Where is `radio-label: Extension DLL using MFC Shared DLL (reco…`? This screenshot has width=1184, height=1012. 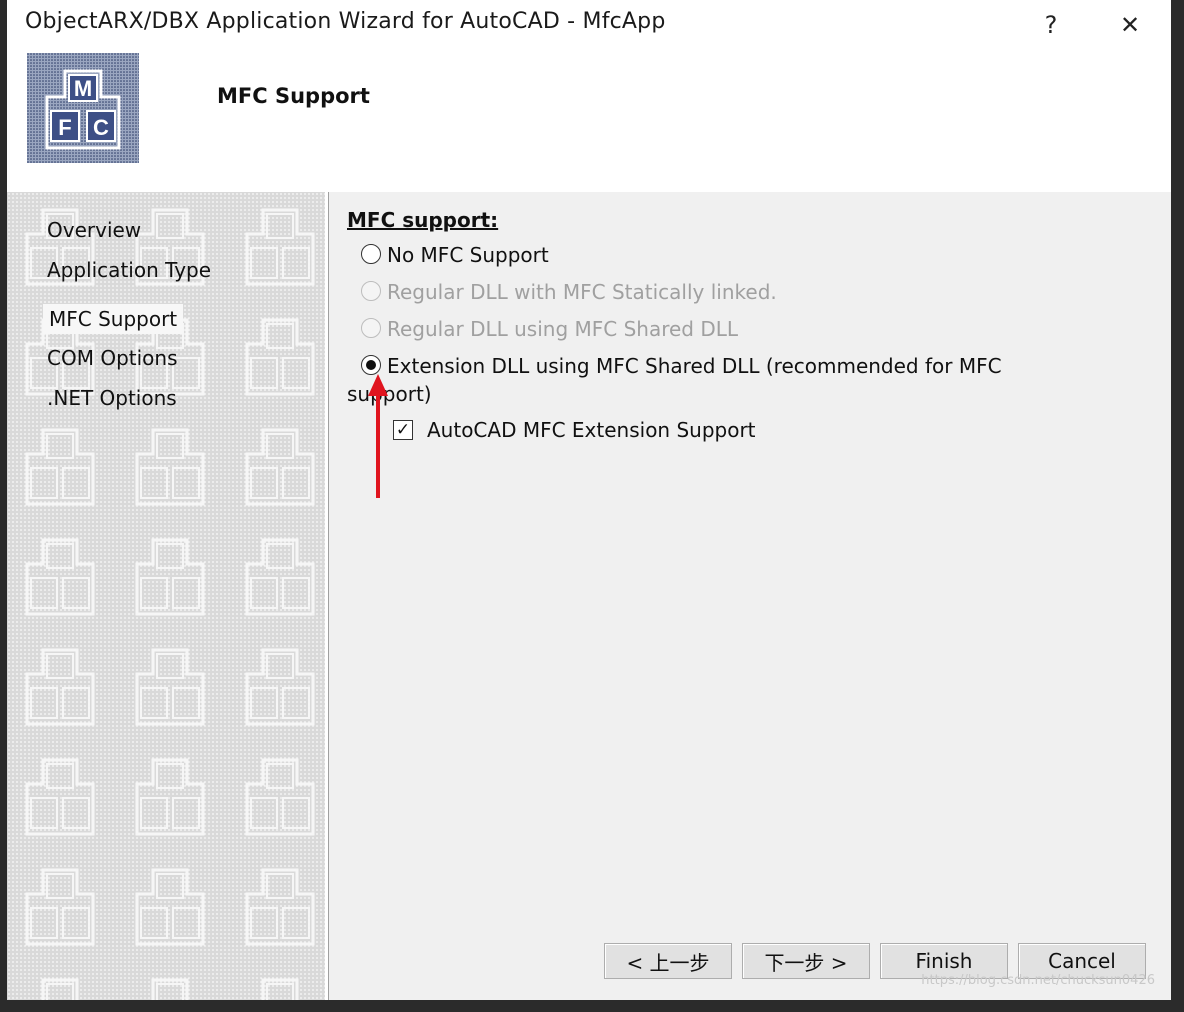
radio-label: Extension DLL using MFC Shared DLL (reco… is located at coordinates (694, 366).